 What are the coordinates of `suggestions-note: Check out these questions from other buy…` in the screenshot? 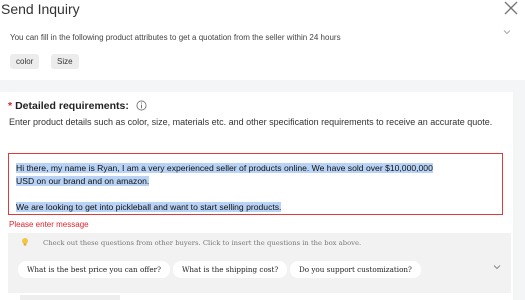 It's located at (202, 243).